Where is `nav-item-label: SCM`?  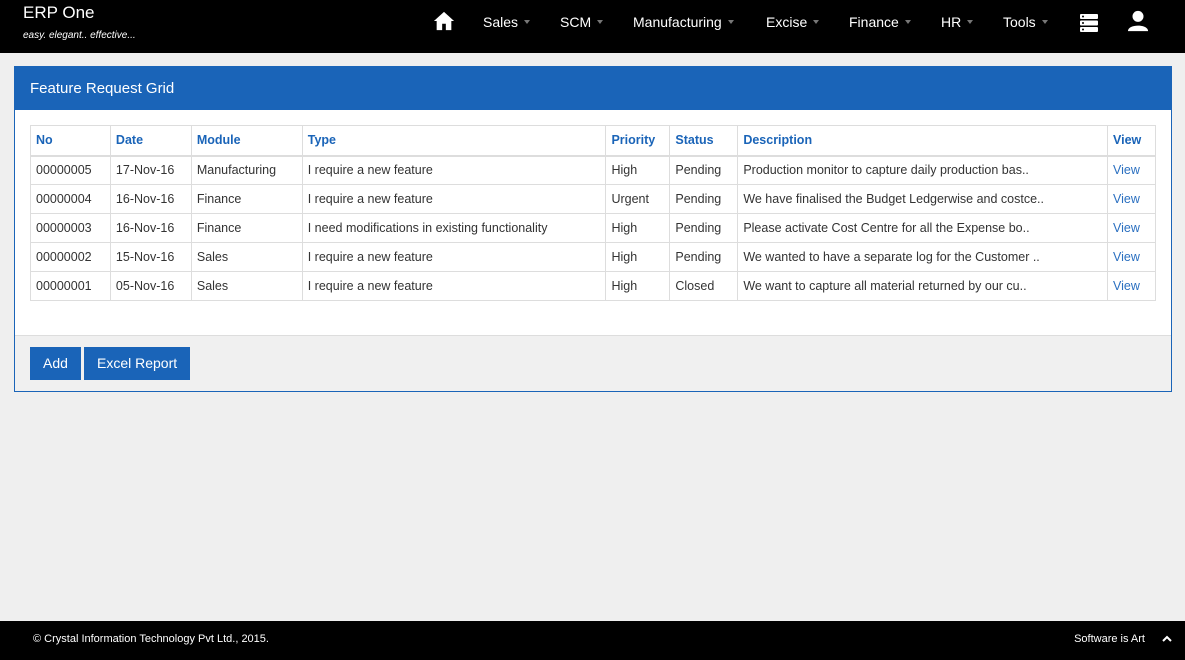
nav-item-label: SCM is located at coordinates (576, 22).